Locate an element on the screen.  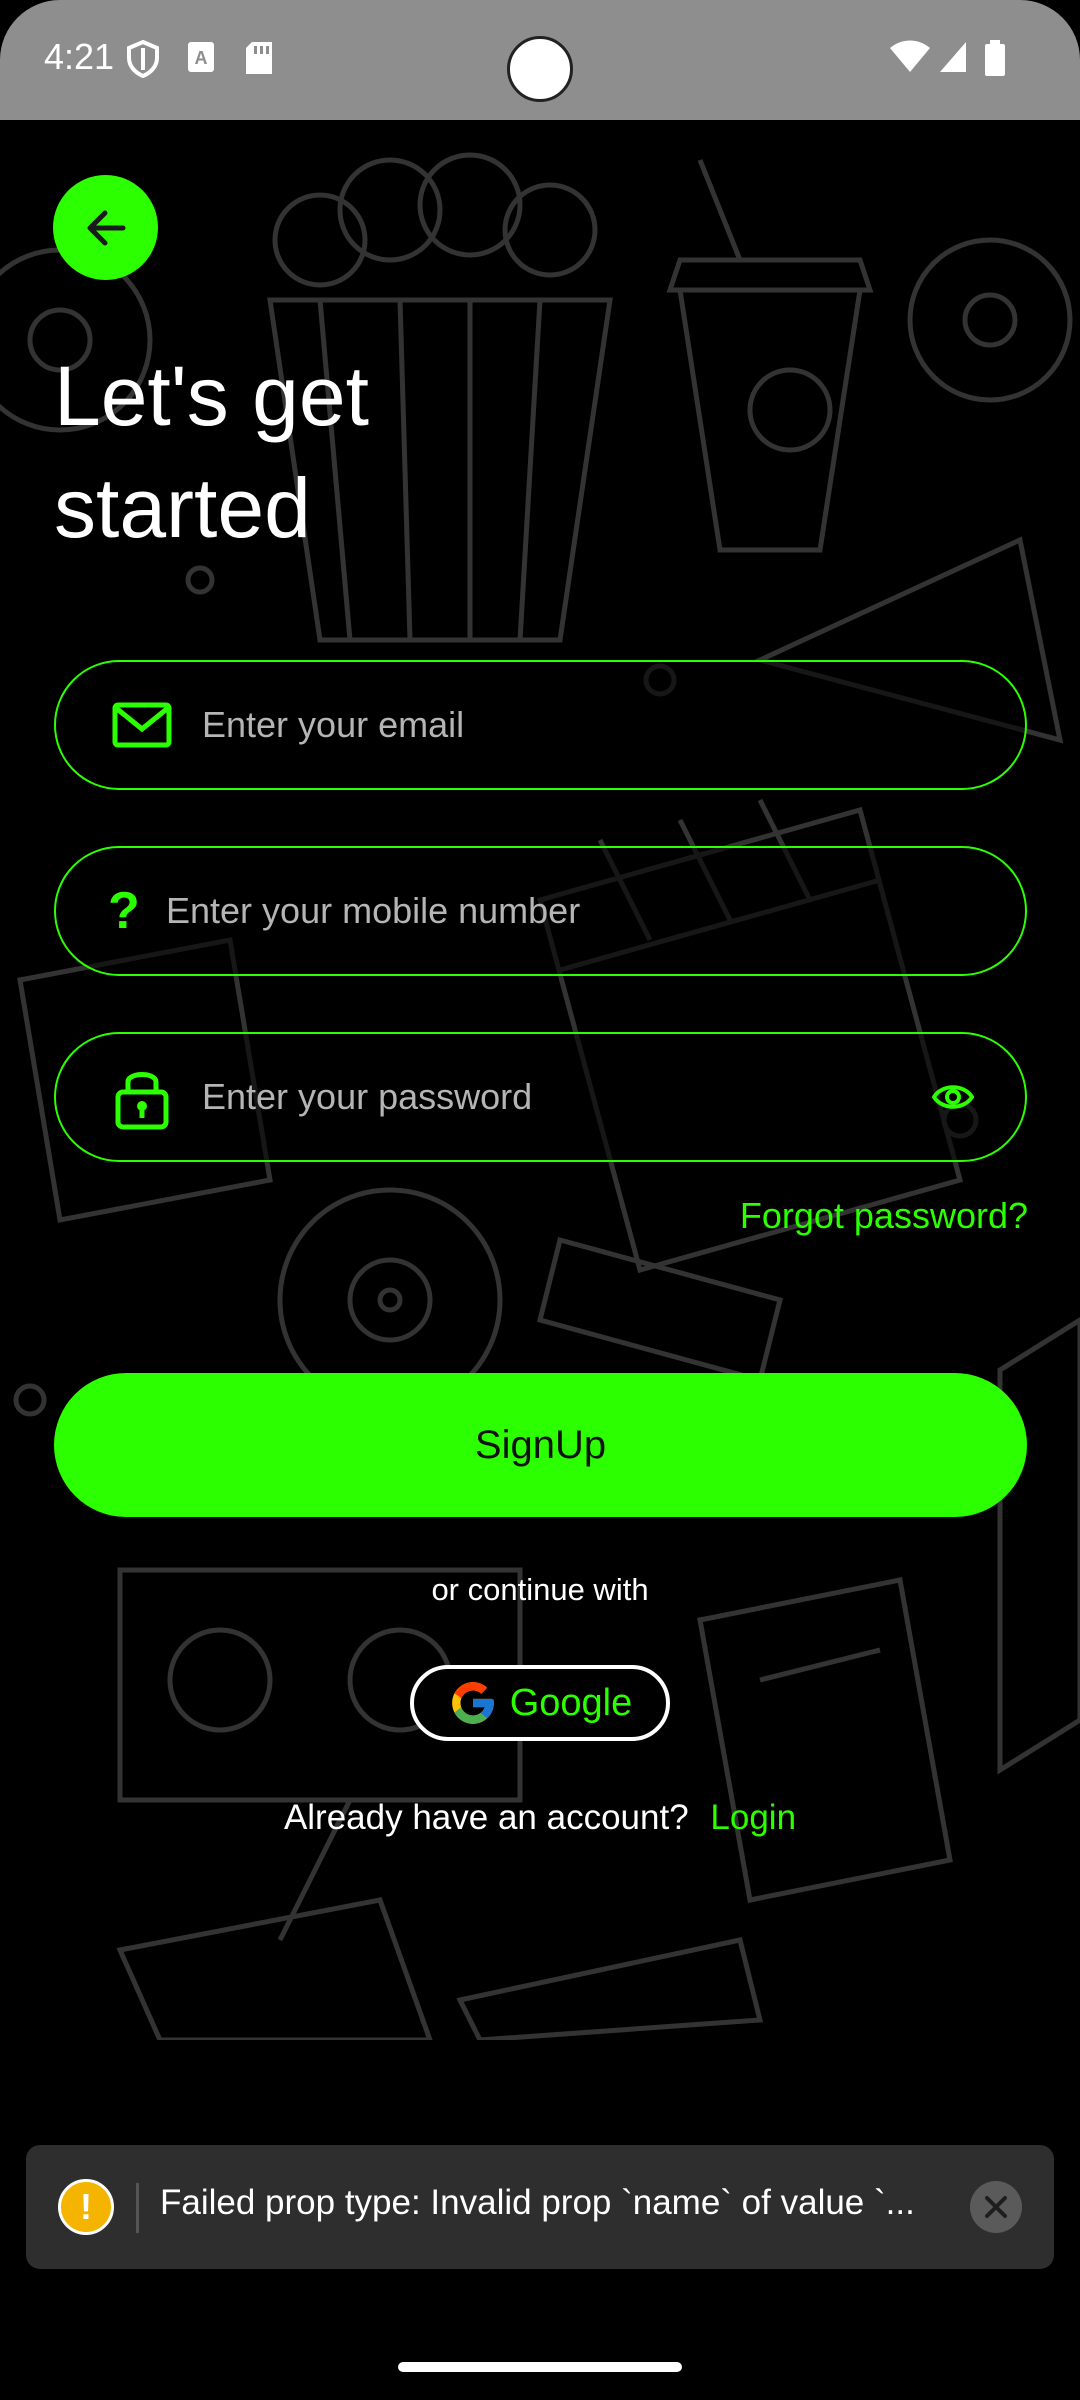
status-bar: 4:21 A is located at coordinates (540, 60).